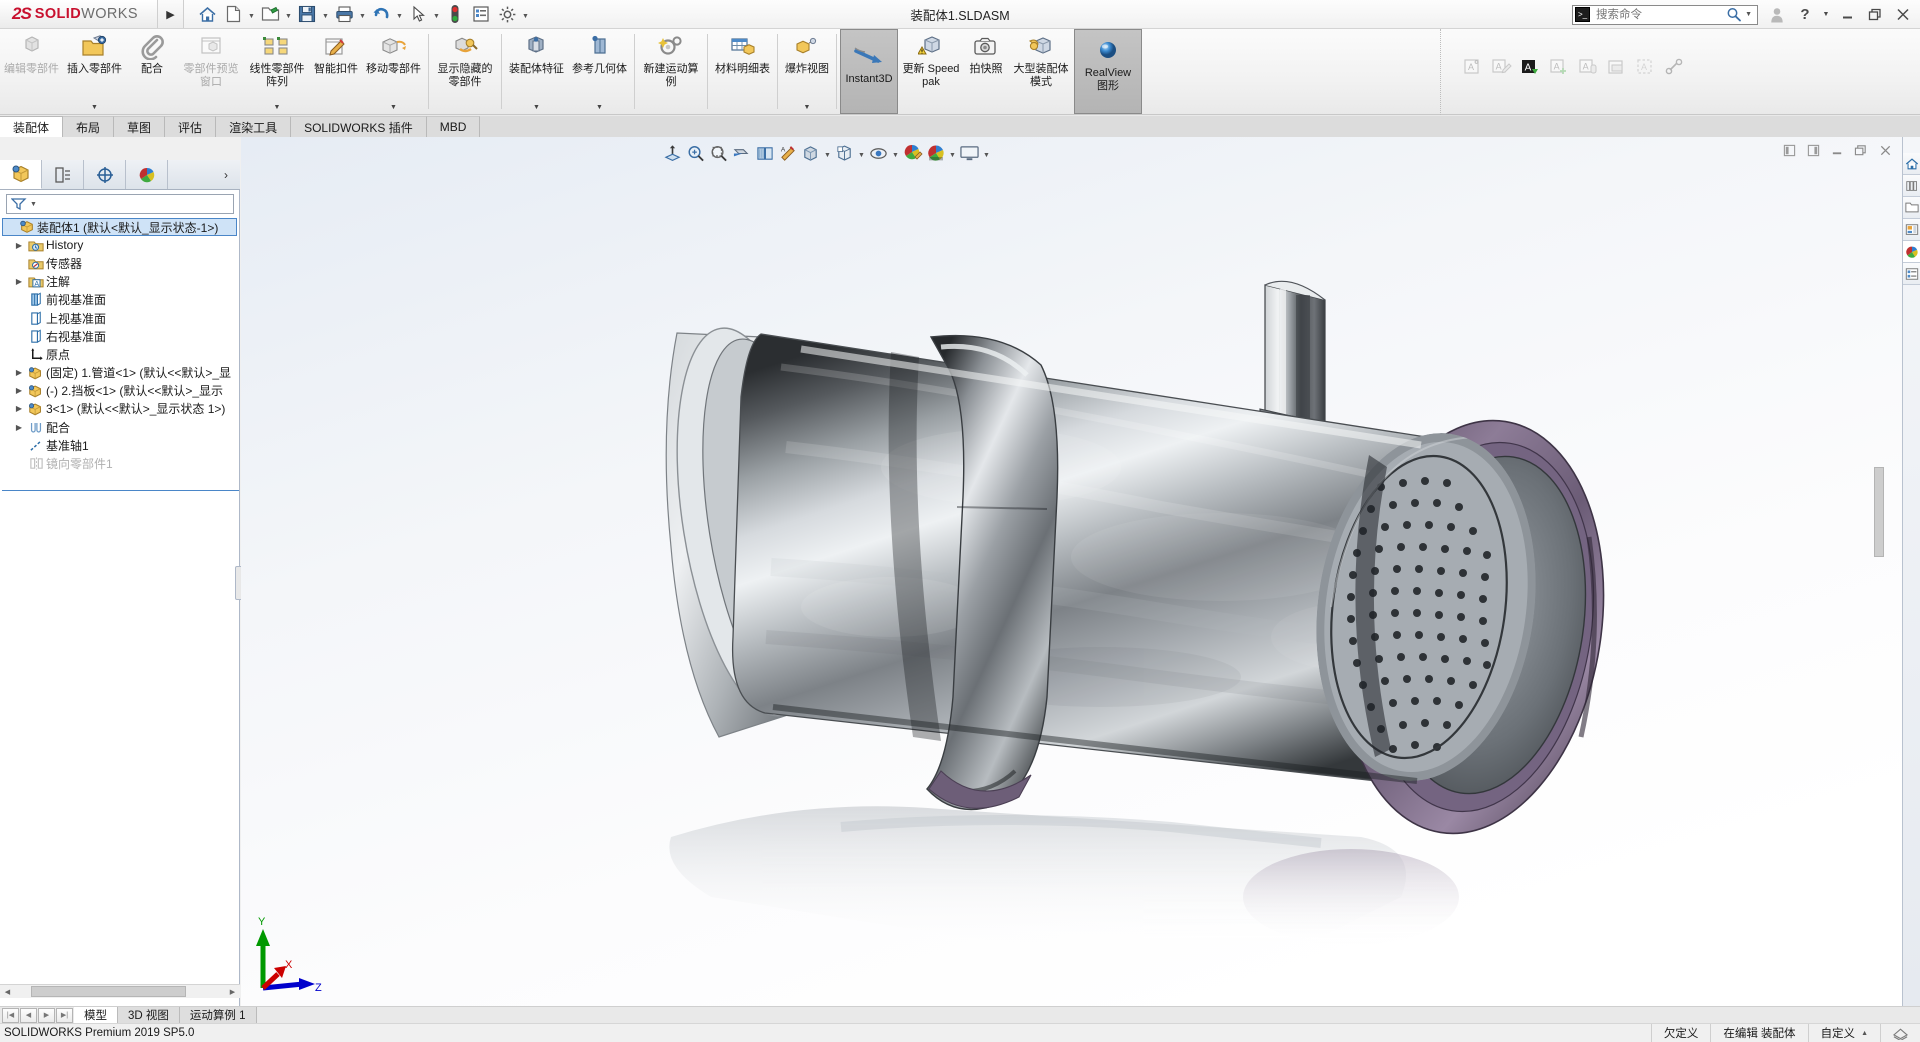  Describe the element at coordinates (89, 126) in the screenshot. I see `tab-layout: 布局` at that location.